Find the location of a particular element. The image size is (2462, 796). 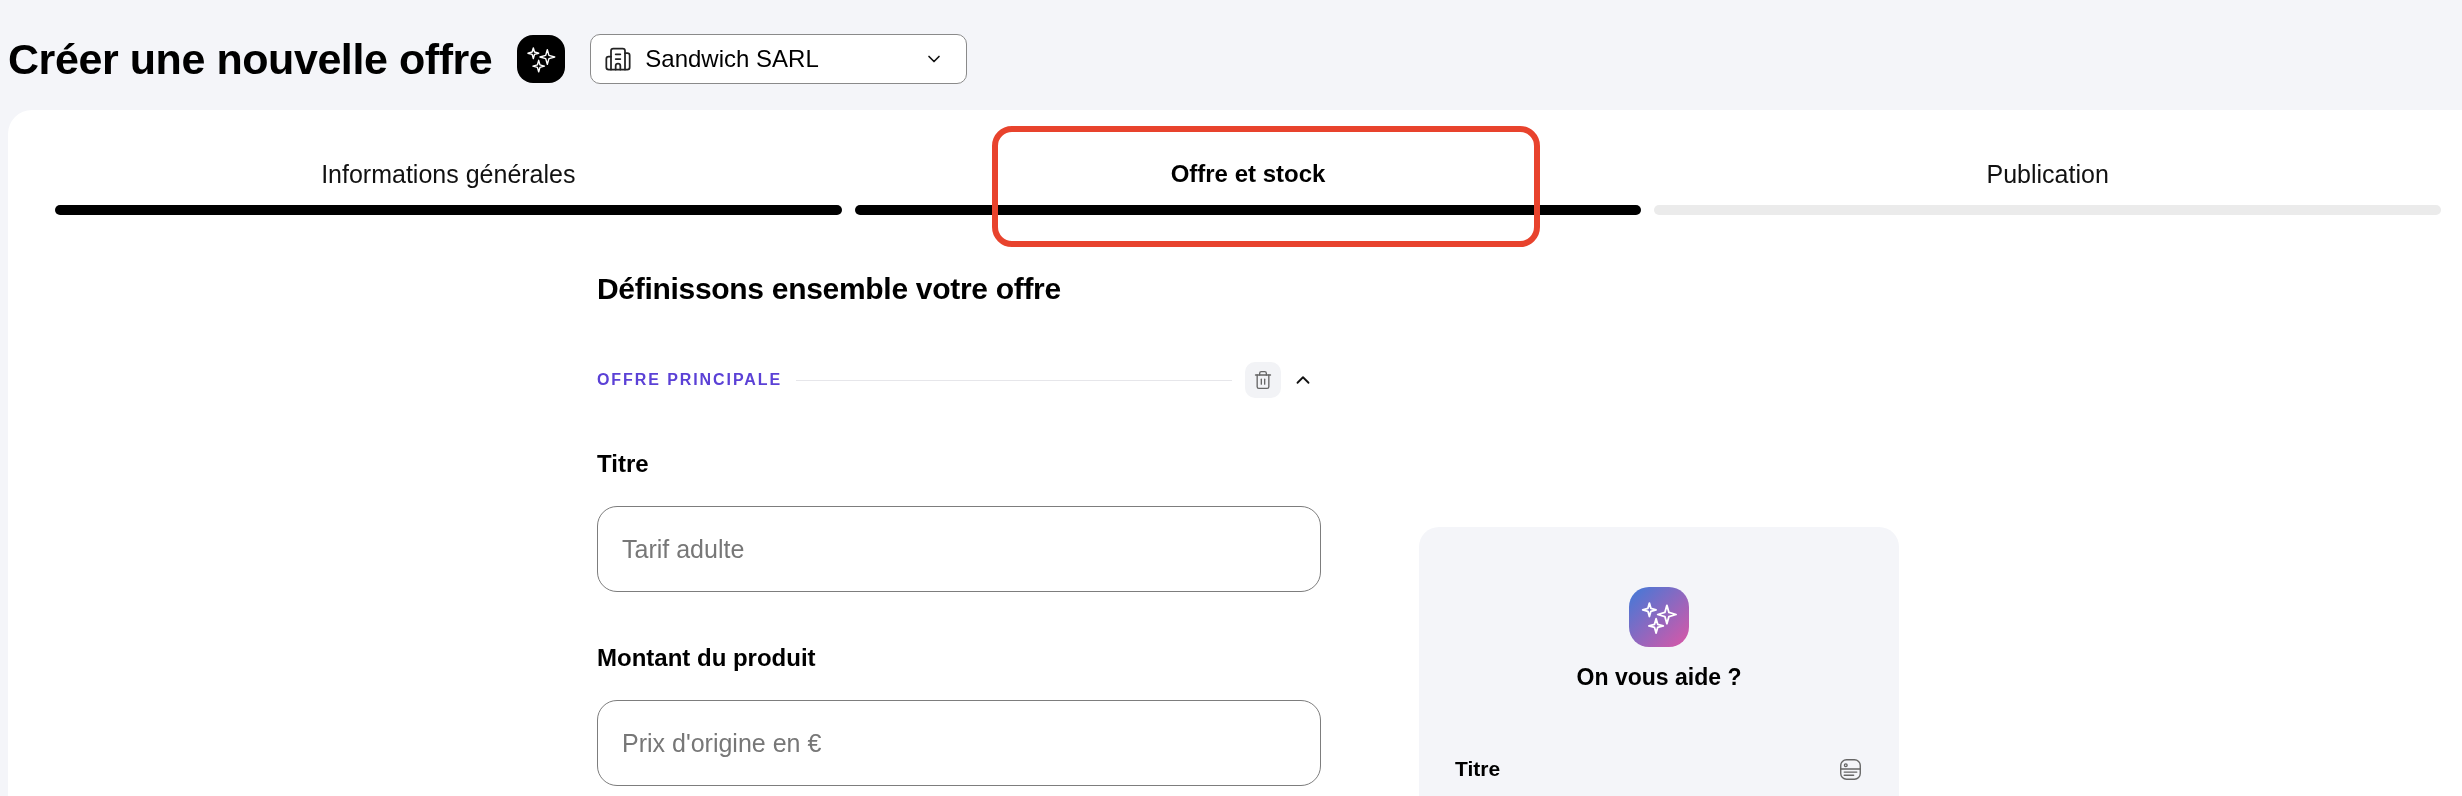

trash-icon is located at coordinates (1263, 380).